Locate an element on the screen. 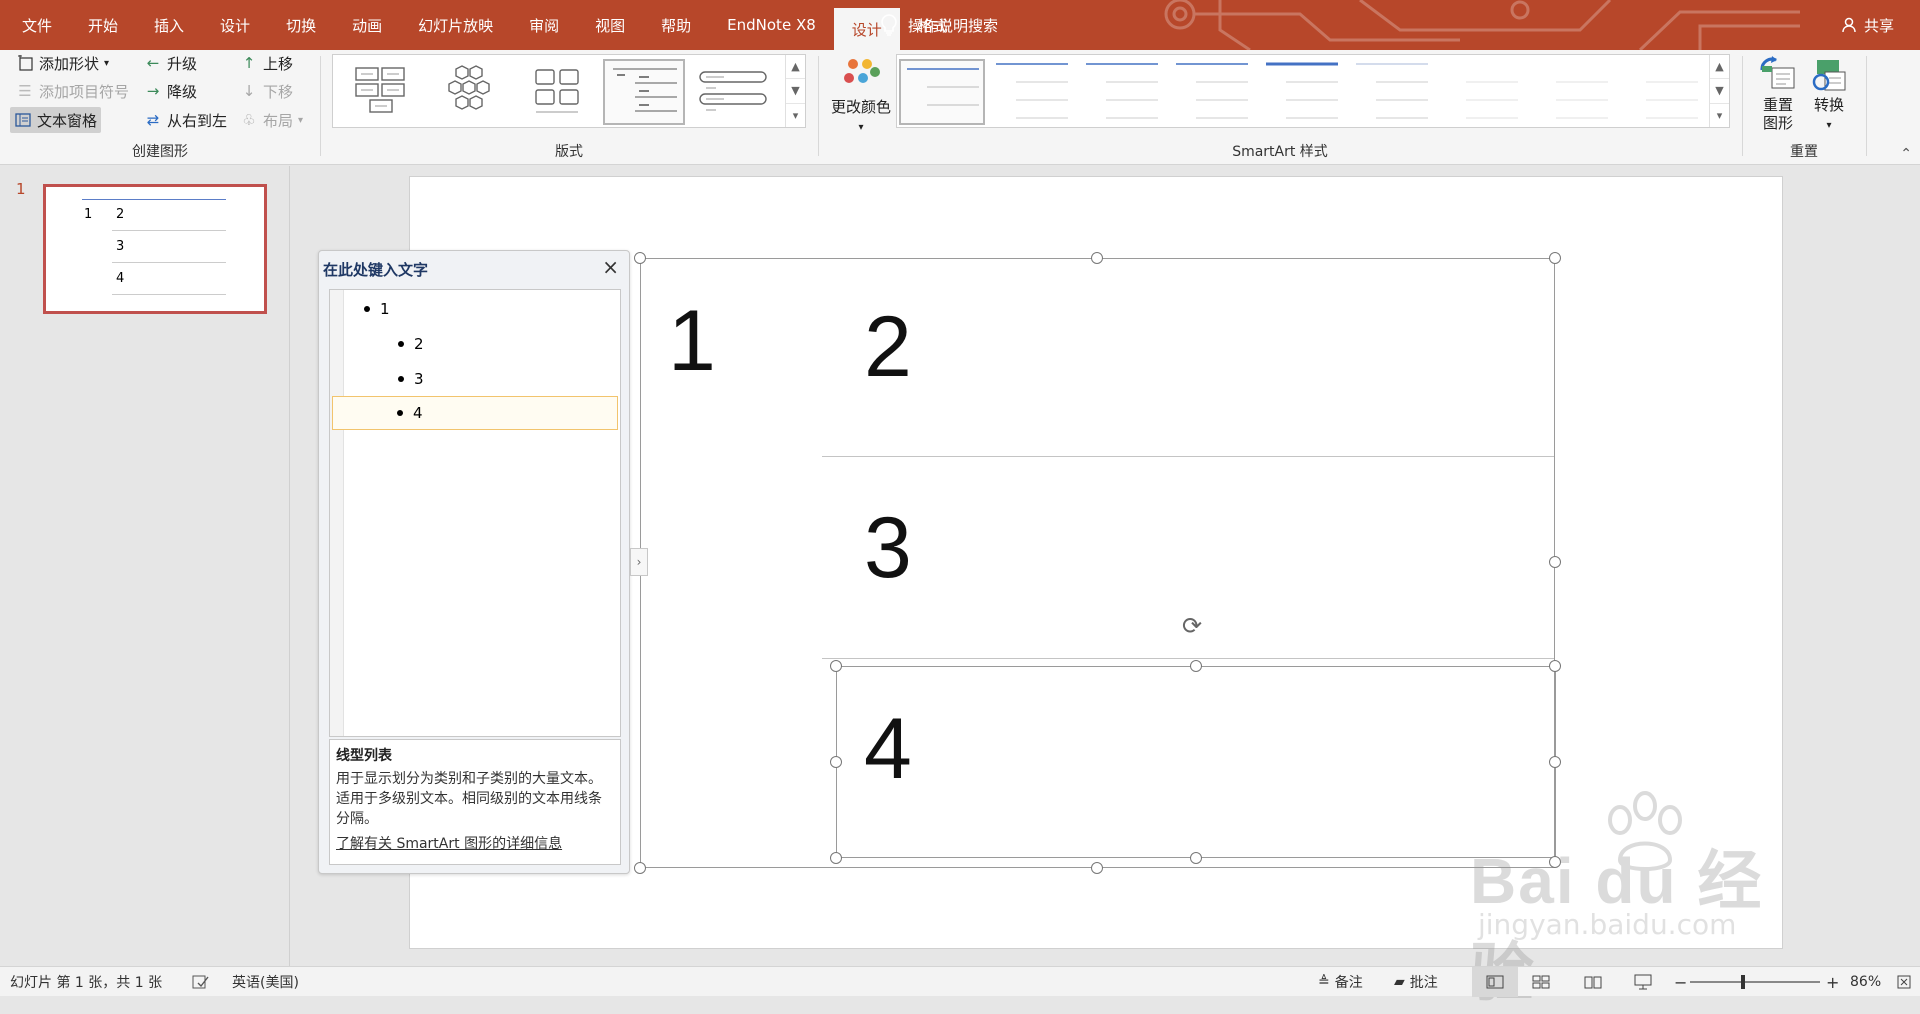 This screenshot has height=1014, width=1920. fit-slide-icon is located at coordinates (1904, 982).